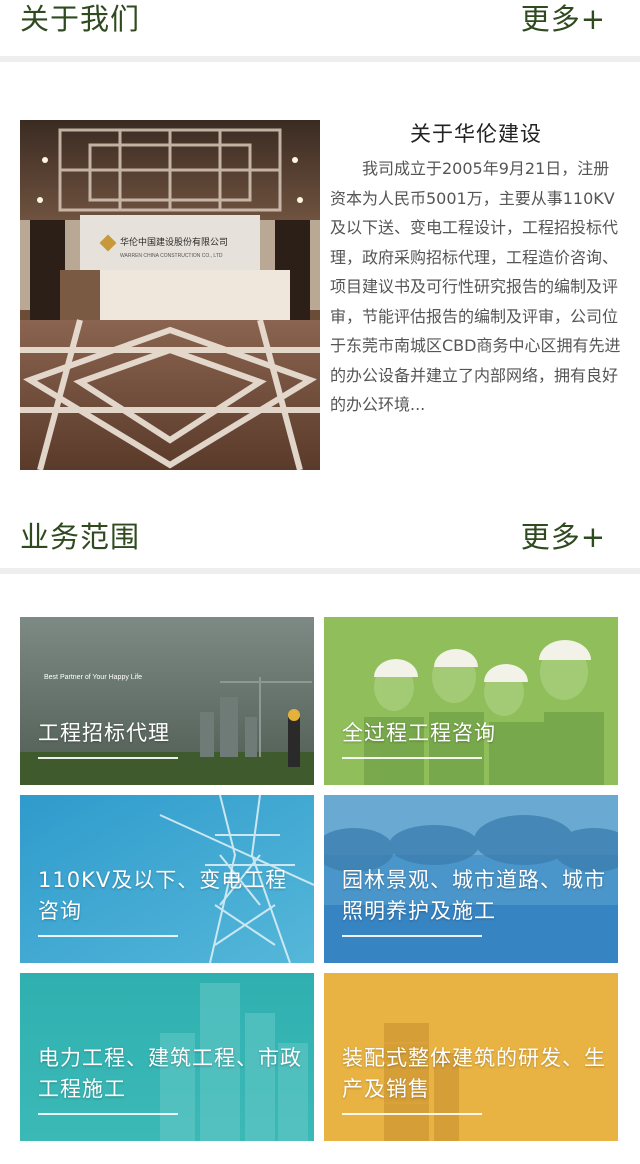 The width and height of the screenshot is (640, 1164). I want to click on tile-bg-engineers, so click(471, 701).